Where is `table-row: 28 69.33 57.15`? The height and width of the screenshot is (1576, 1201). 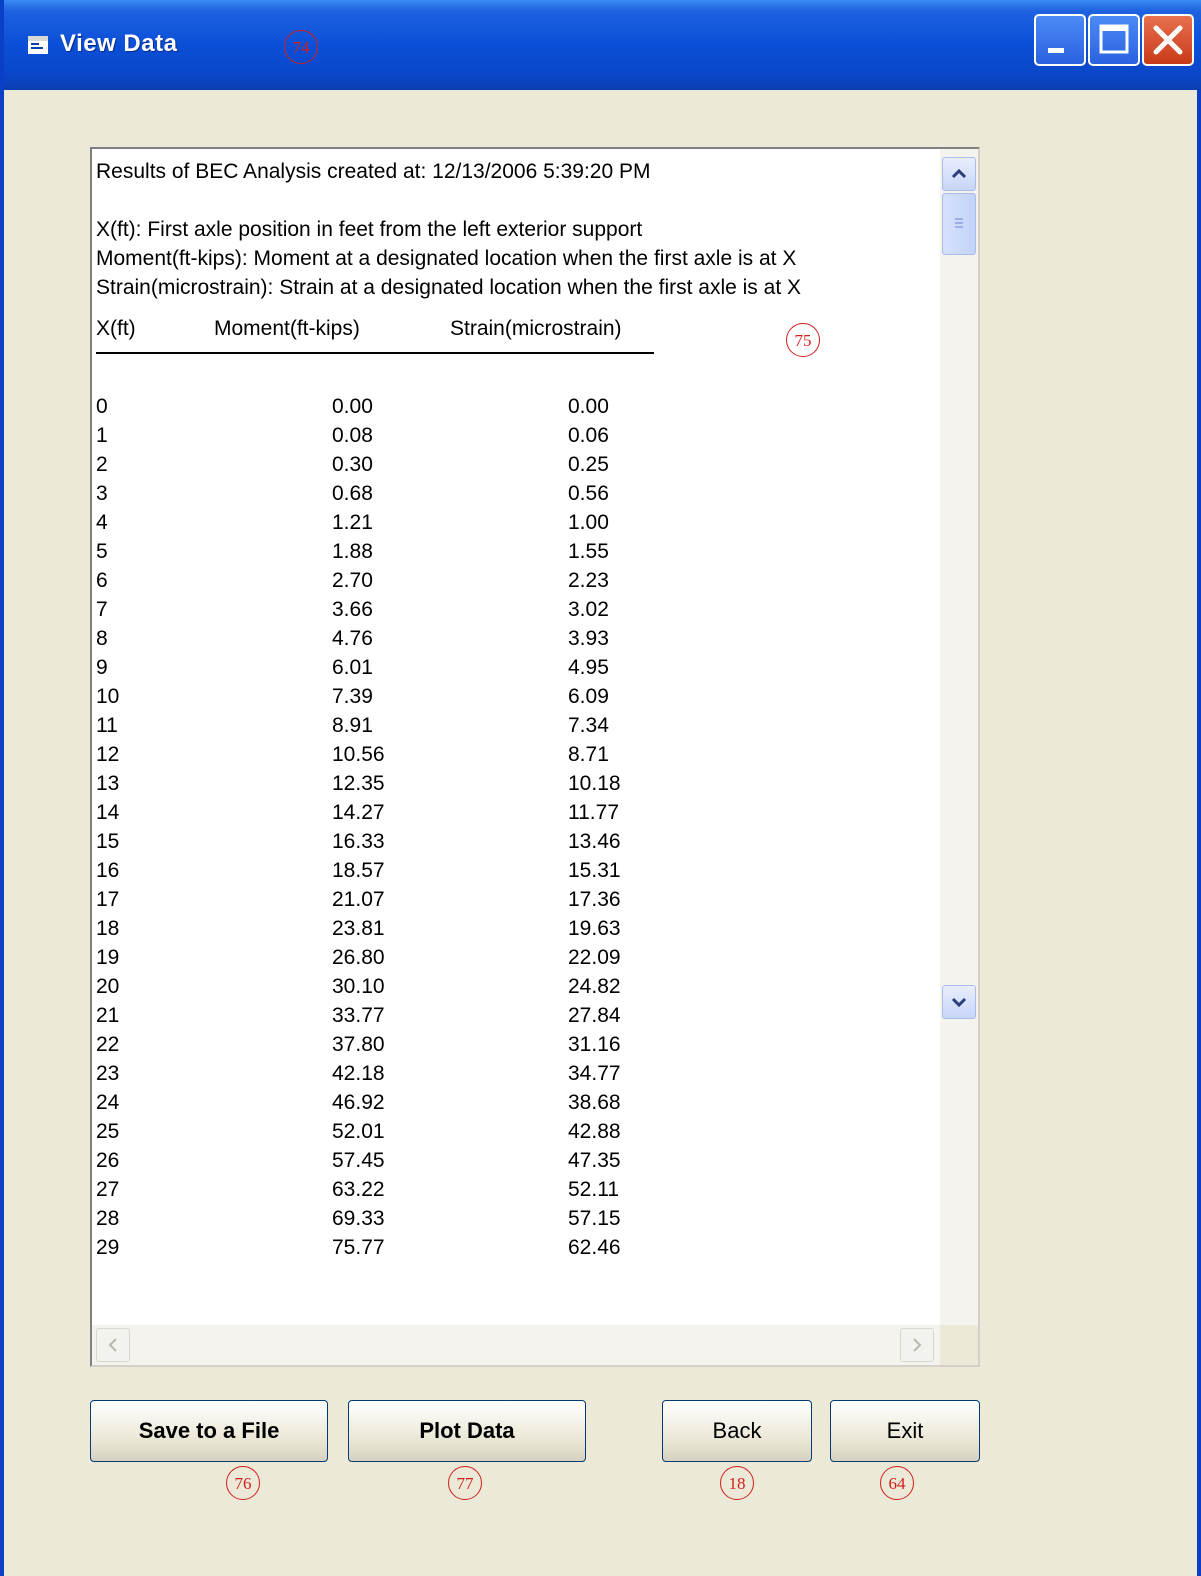
table-row: 28 69.33 57.15 is located at coordinates (516, 1218).